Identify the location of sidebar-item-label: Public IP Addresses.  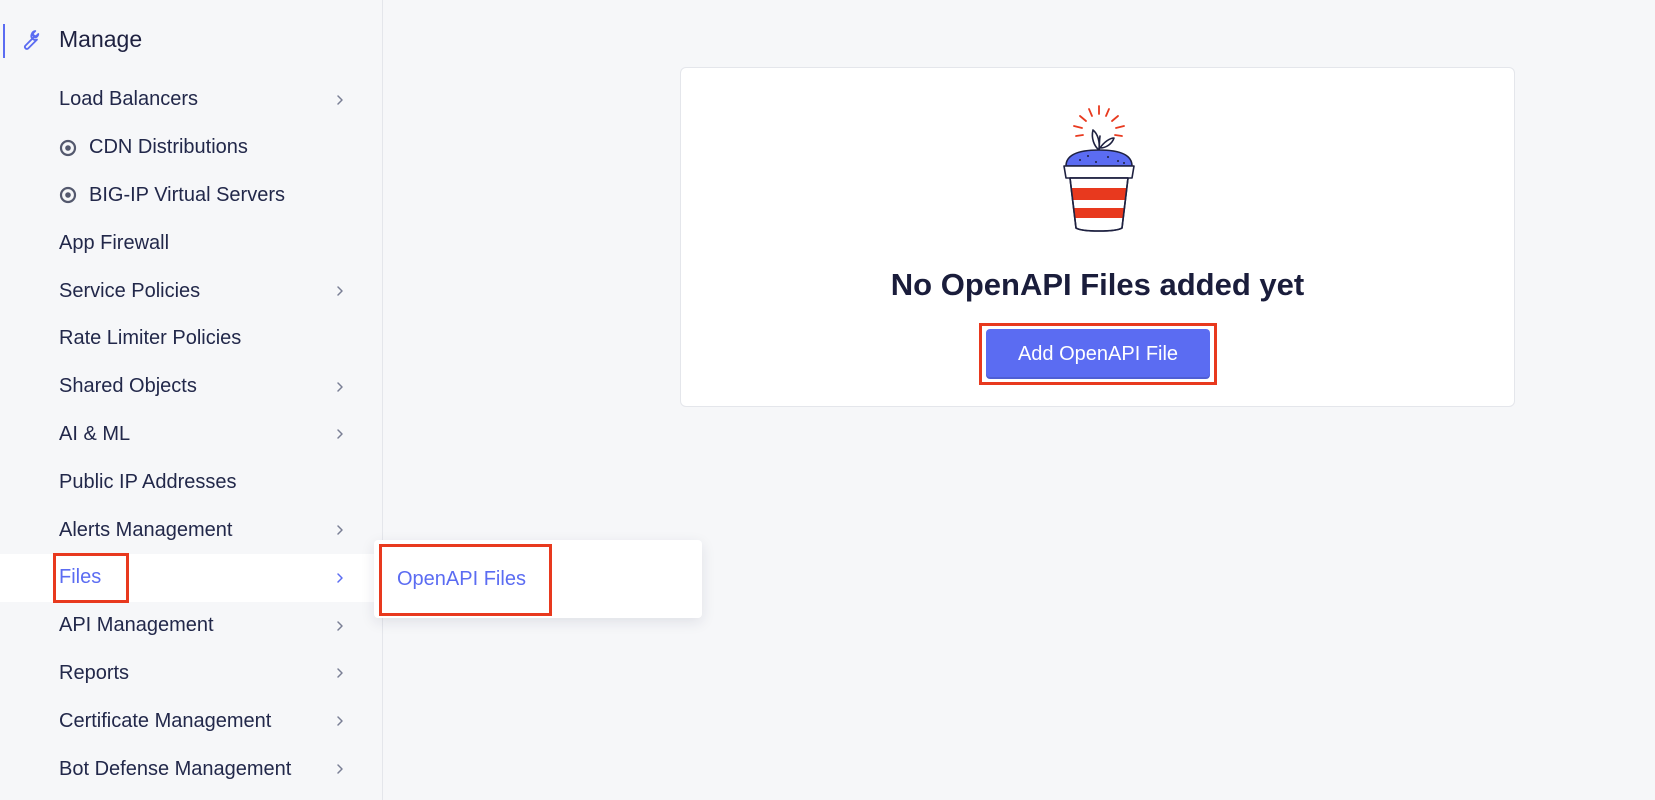
(148, 481).